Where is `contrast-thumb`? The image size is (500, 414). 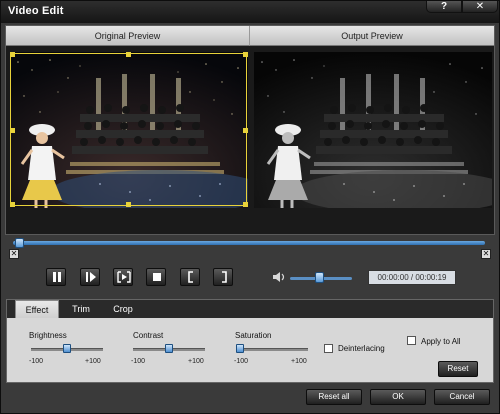 contrast-thumb is located at coordinates (169, 348).